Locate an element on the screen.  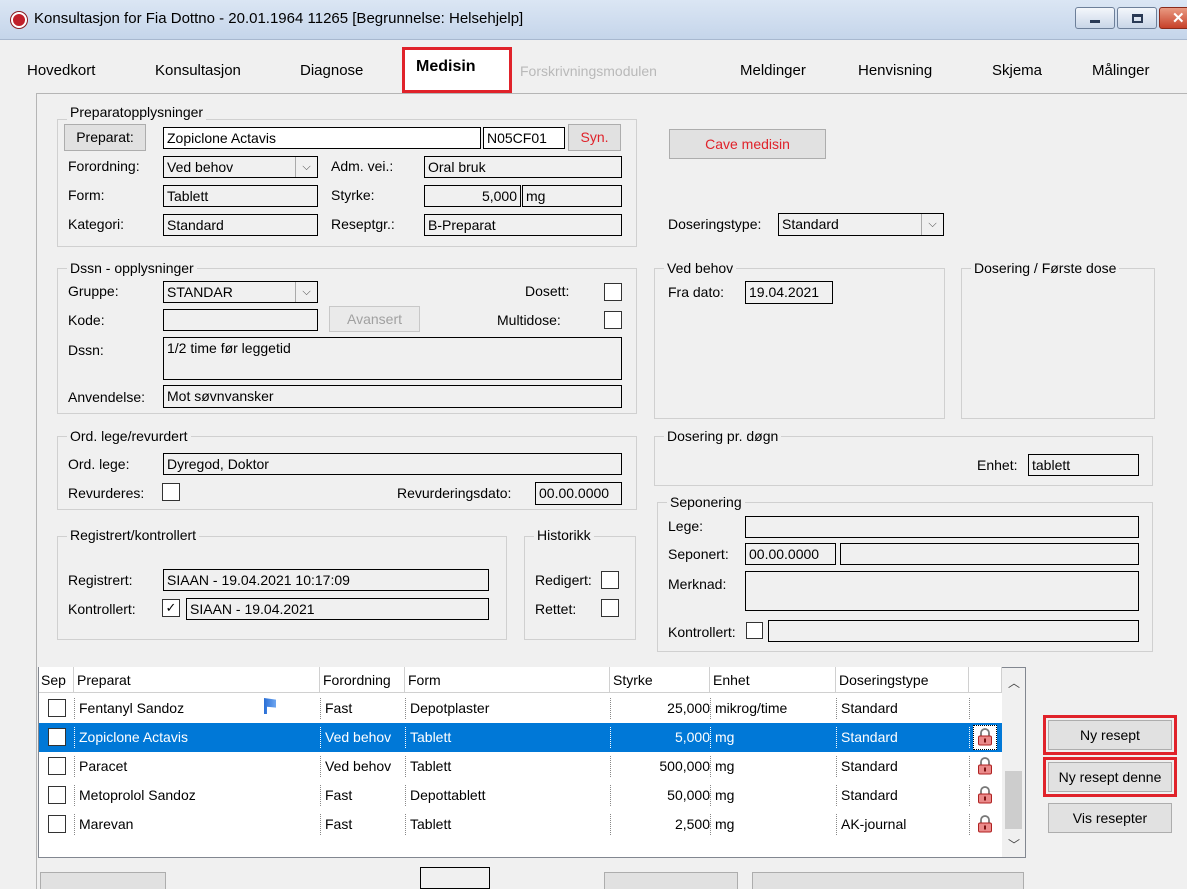
gruppe-value: STANDAR is located at coordinates (200, 292).